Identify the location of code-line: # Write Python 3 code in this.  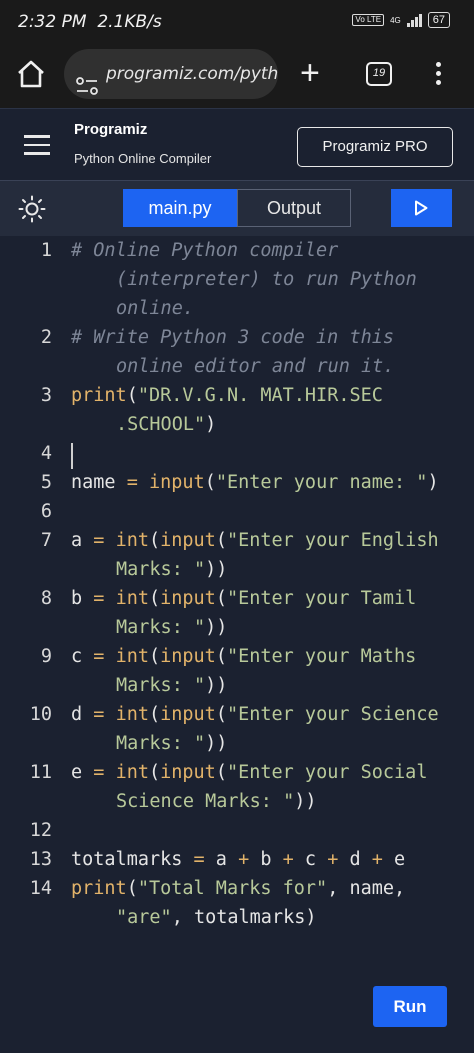
(233, 337).